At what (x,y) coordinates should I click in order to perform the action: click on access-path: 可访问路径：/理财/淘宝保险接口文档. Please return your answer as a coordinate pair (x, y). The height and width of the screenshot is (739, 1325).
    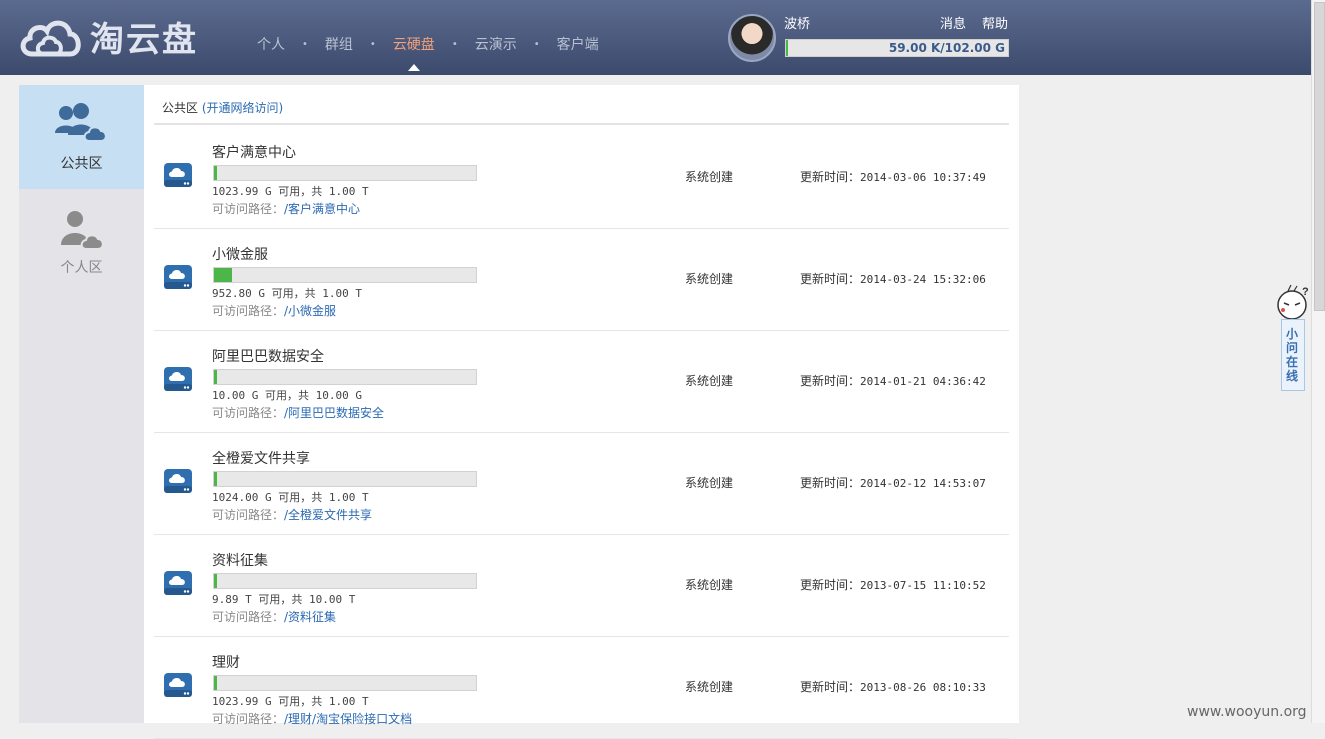
    Looking at the image, I should click on (312, 718).